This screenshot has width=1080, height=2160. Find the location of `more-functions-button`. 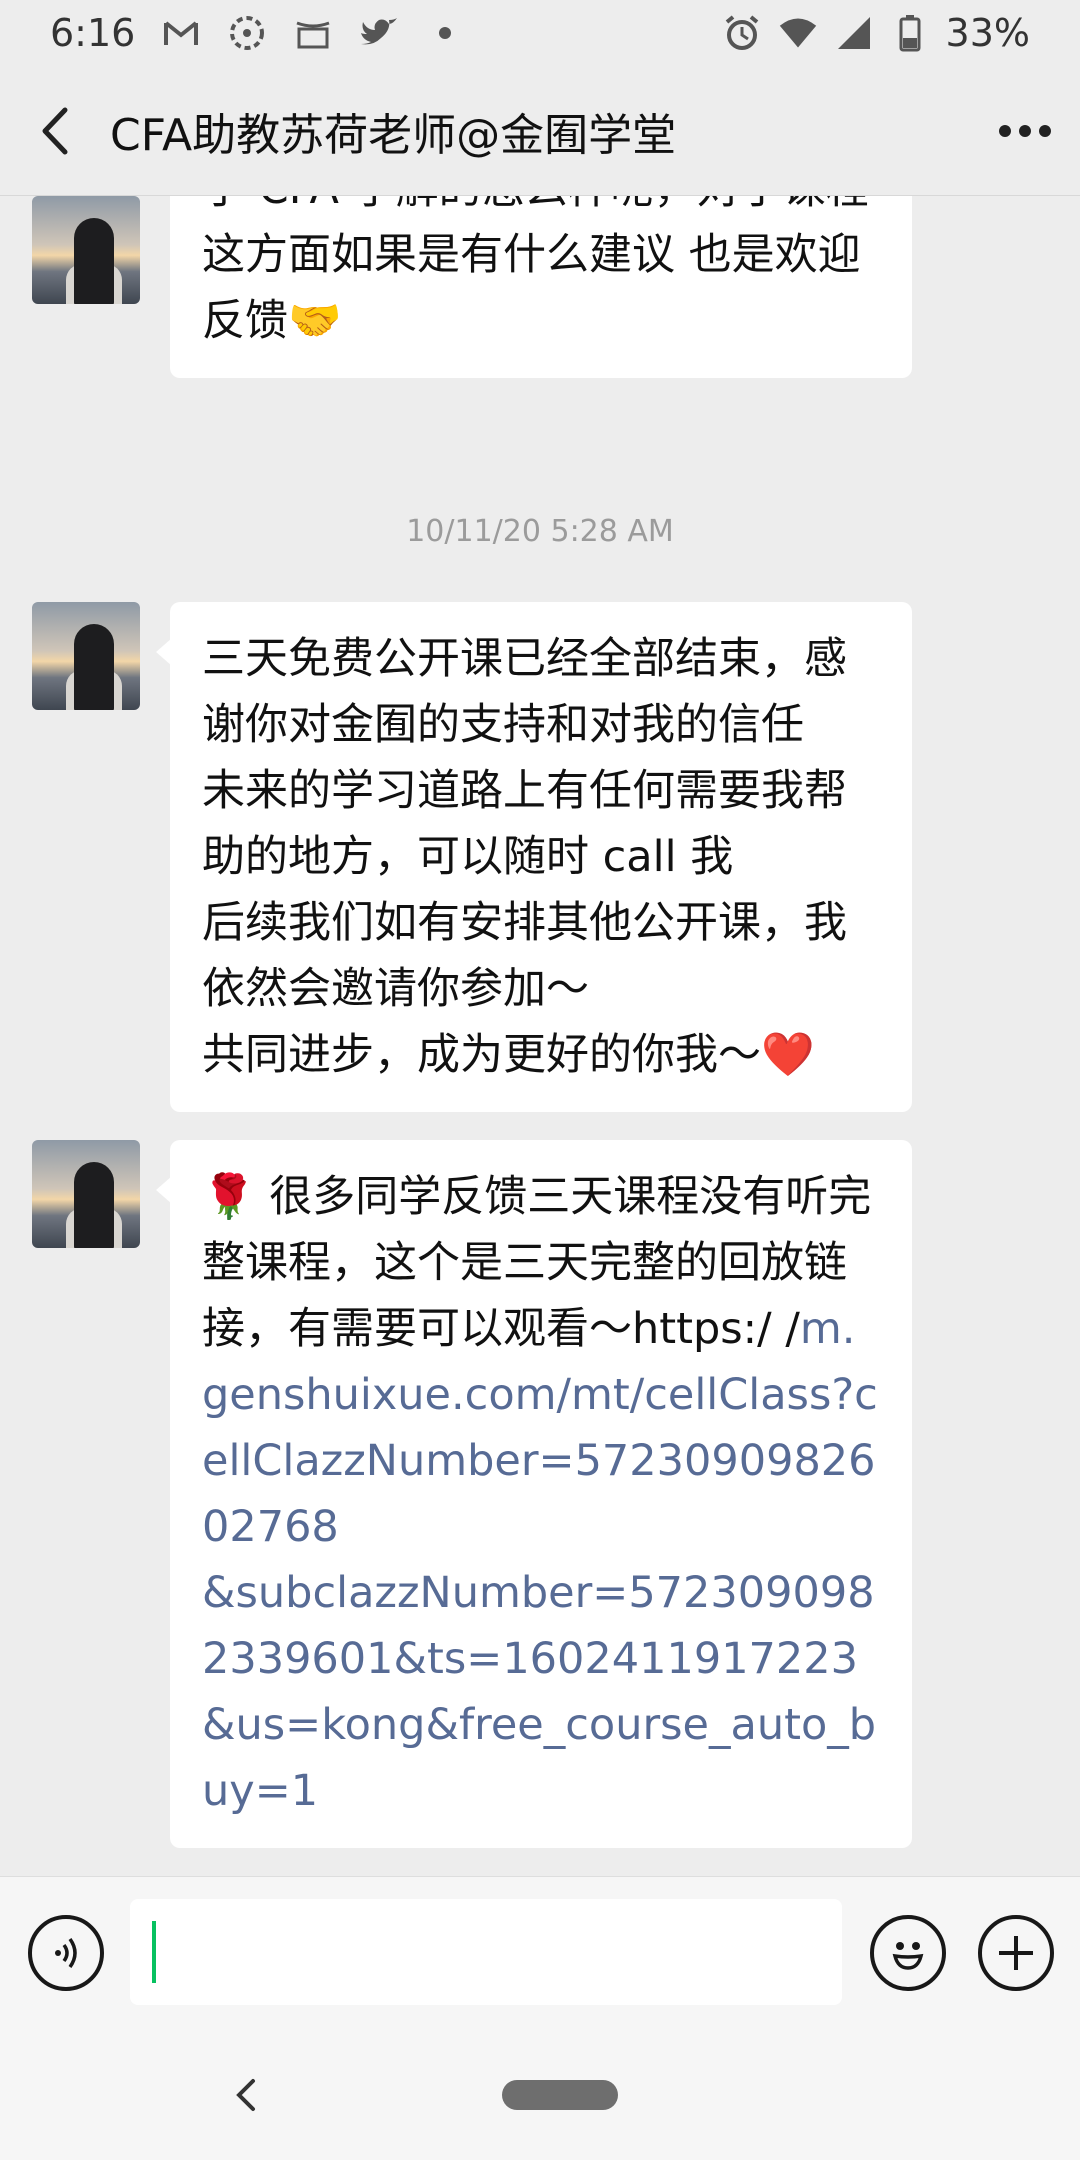

more-functions-button is located at coordinates (1016, 1953).